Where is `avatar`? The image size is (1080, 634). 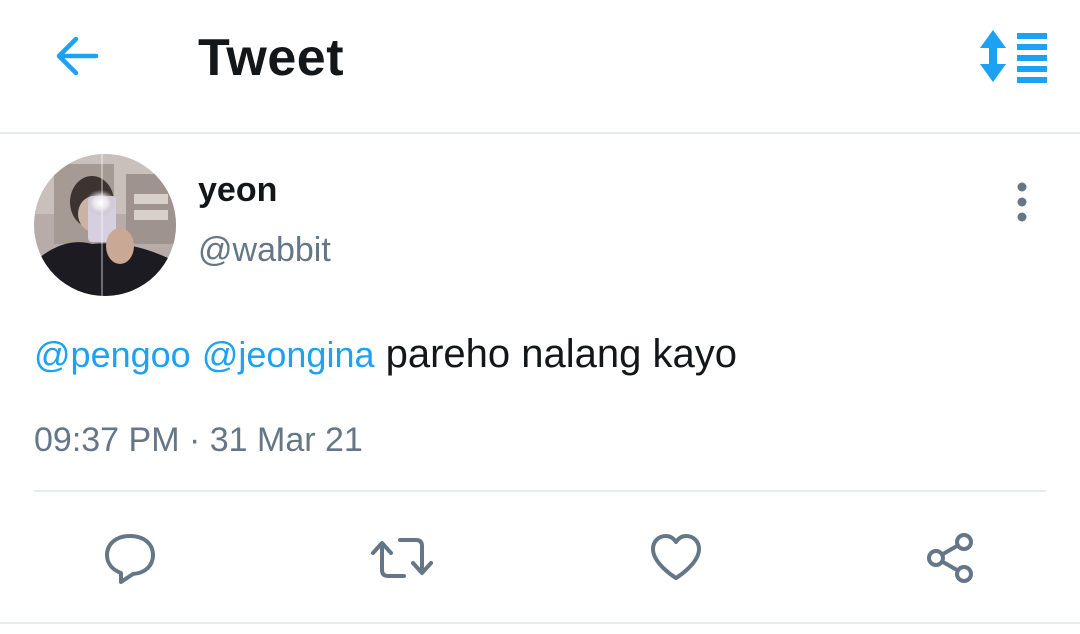
avatar is located at coordinates (105, 225).